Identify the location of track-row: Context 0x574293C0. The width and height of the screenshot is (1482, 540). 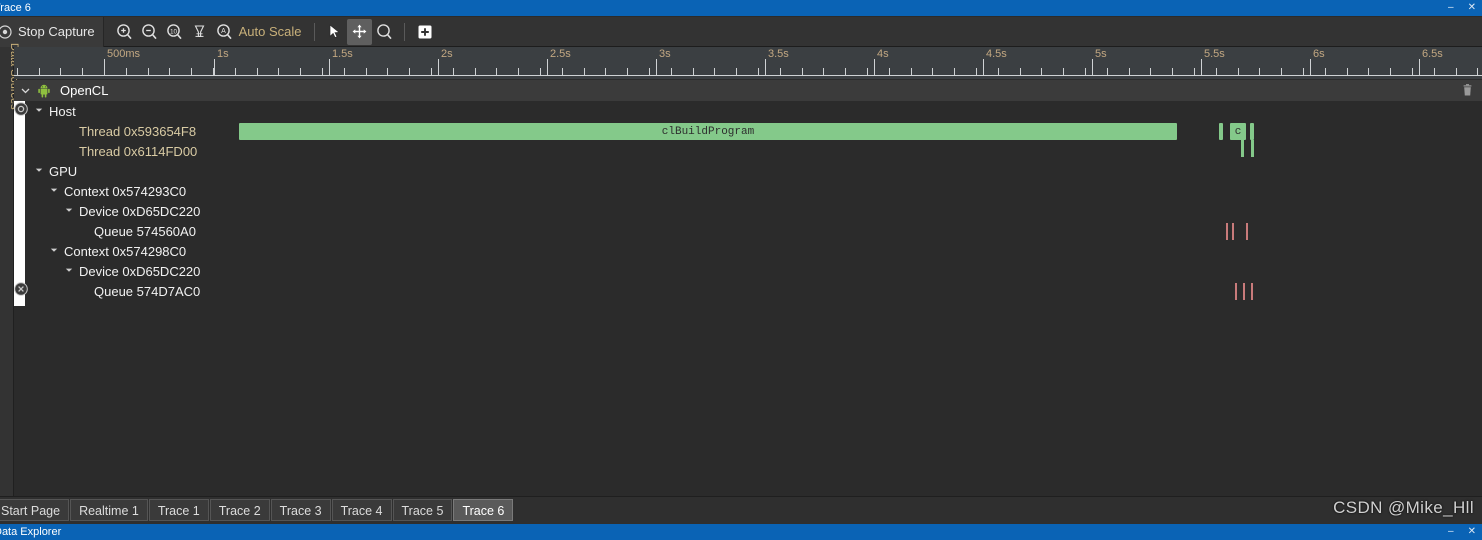
(125, 191).